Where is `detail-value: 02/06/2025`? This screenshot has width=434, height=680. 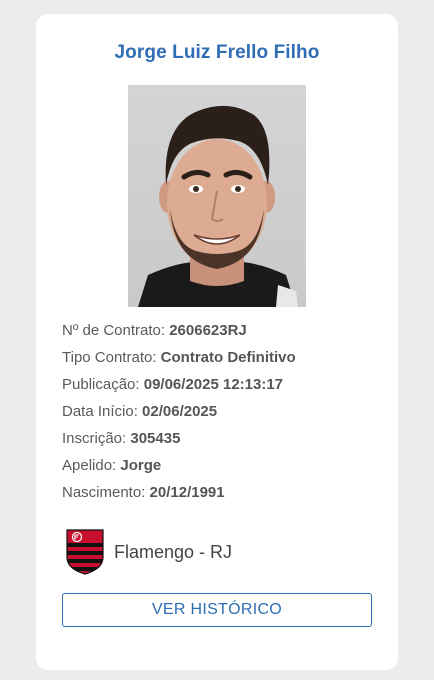
detail-value: 02/06/2025 is located at coordinates (180, 411).